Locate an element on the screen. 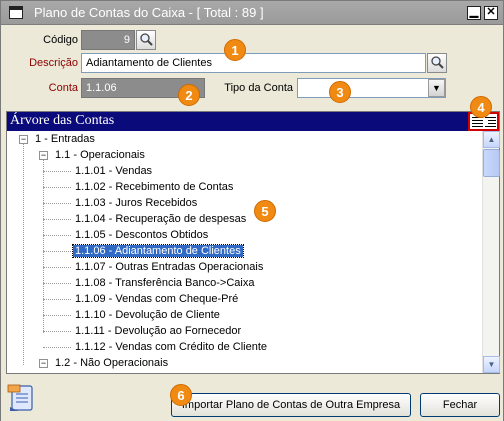 The image size is (504, 421). tree-node: 1.1.05 - Descontos Obtidos is located at coordinates (141, 235).